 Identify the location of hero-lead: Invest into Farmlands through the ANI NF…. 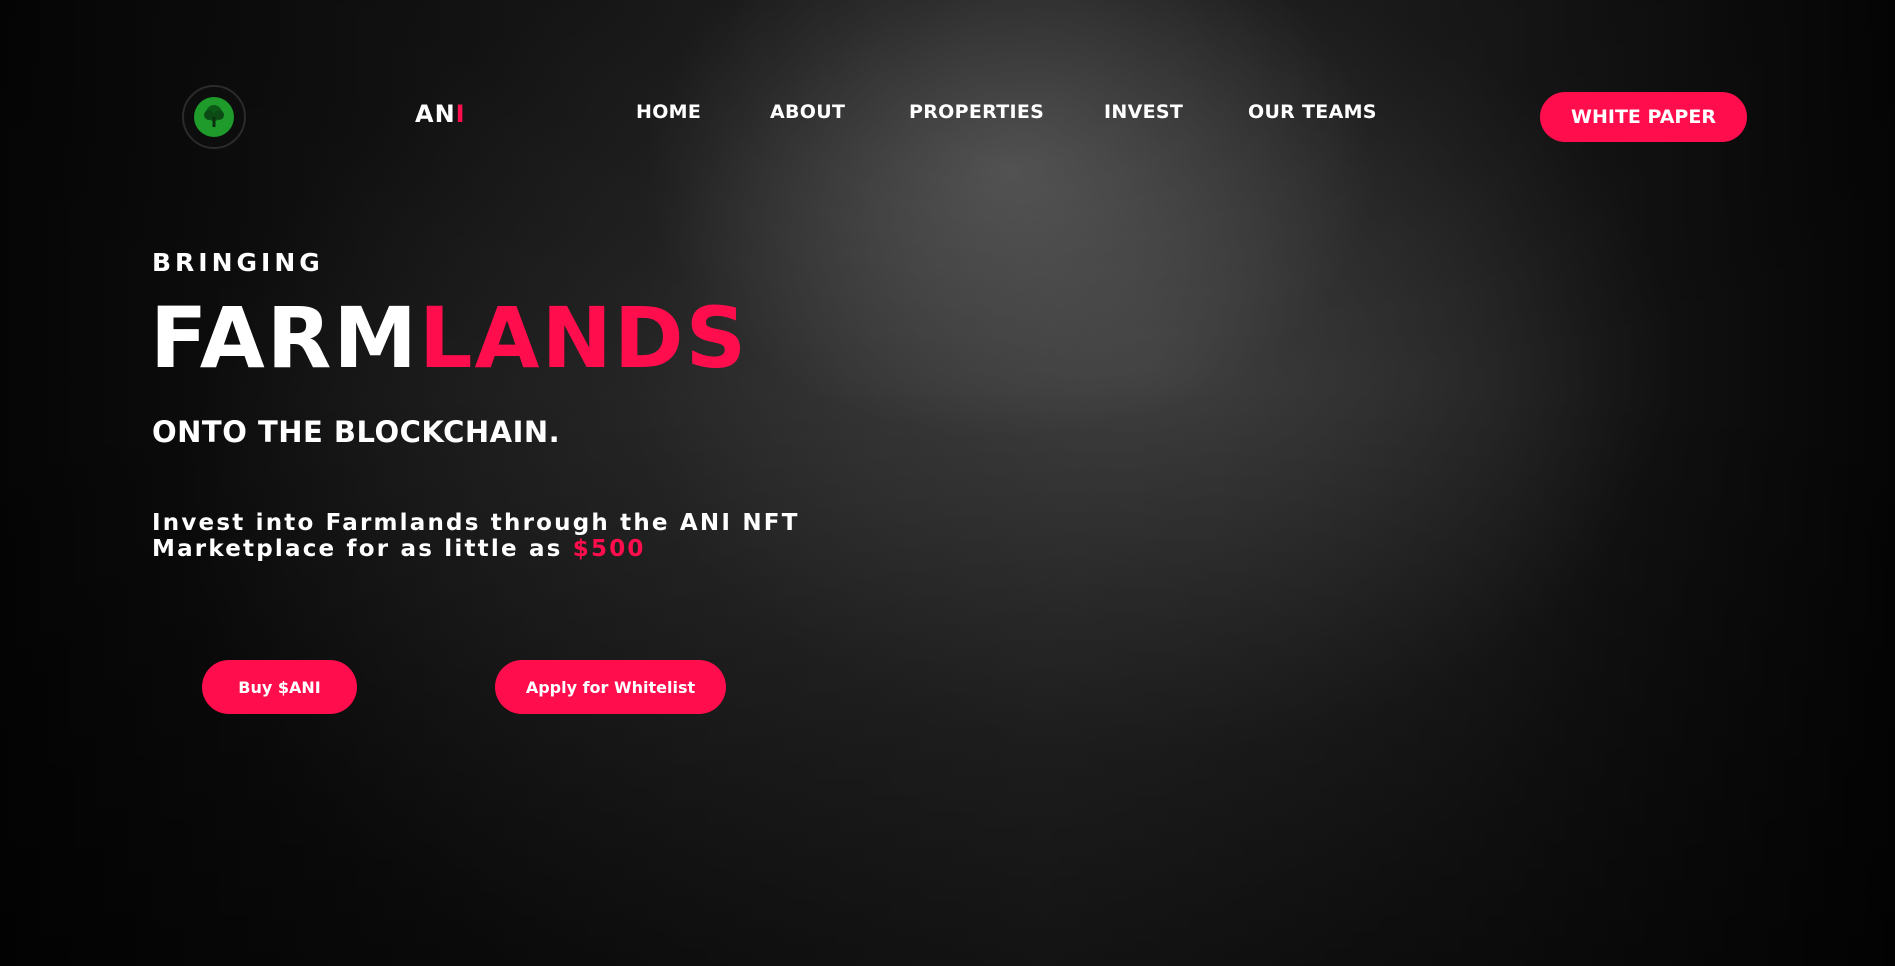
(502, 536).